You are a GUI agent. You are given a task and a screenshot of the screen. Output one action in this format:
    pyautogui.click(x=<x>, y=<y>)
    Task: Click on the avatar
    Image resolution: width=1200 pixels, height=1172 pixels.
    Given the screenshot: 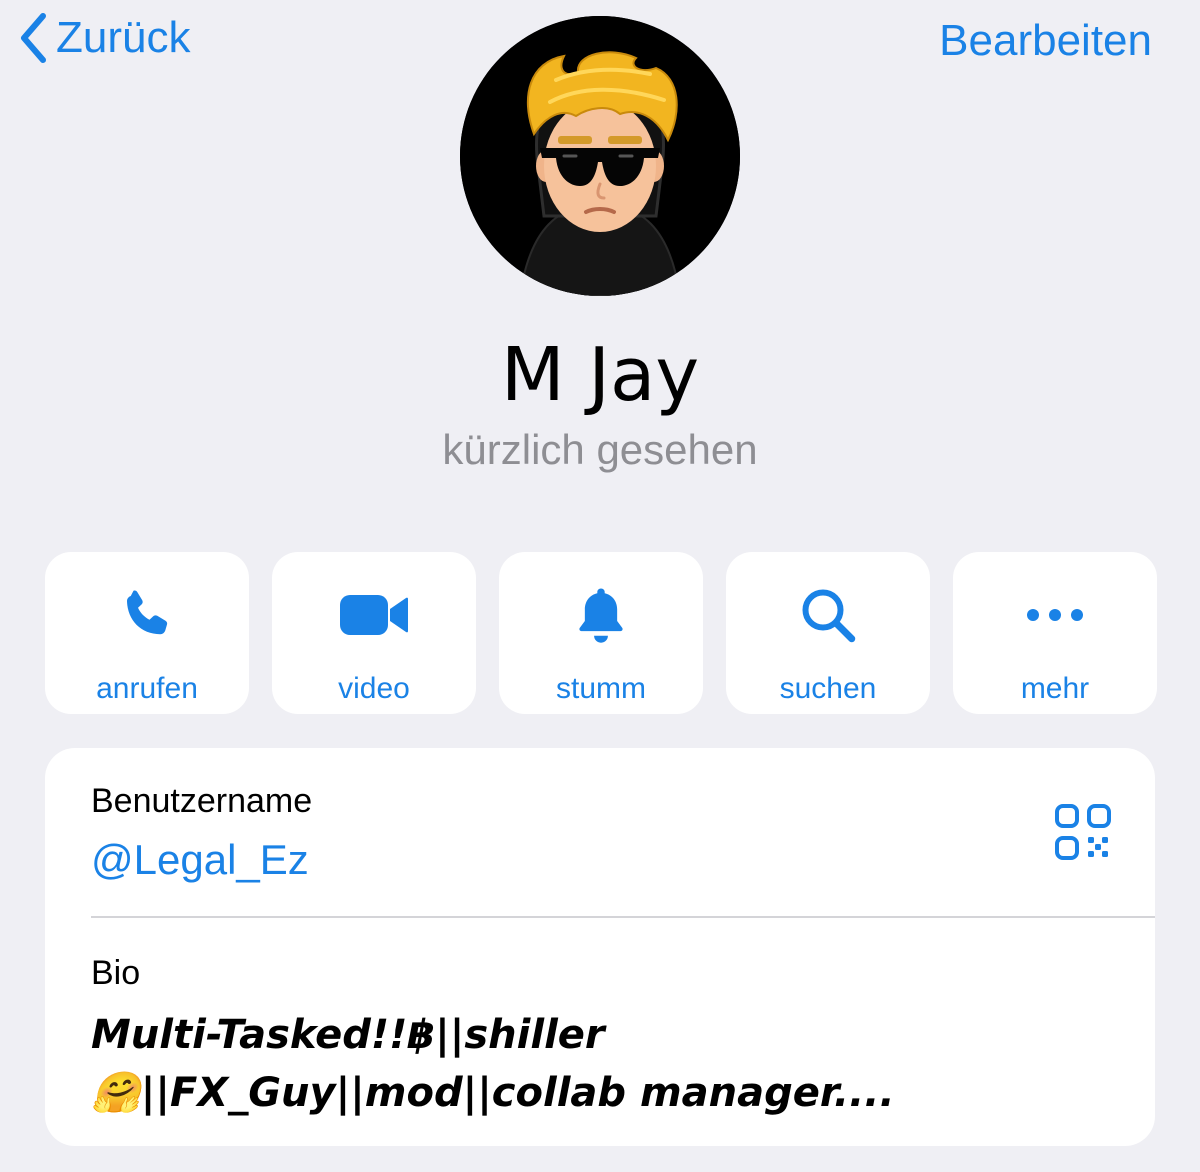 What is the action you would take?
    pyautogui.click(x=600, y=156)
    